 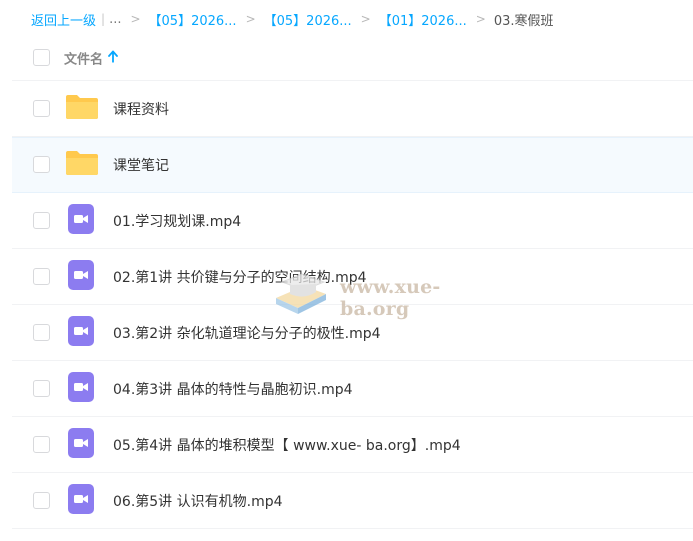 I want to click on file-name: 02.第1讲 共价键与分子的空间结构.mp4, so click(x=240, y=277).